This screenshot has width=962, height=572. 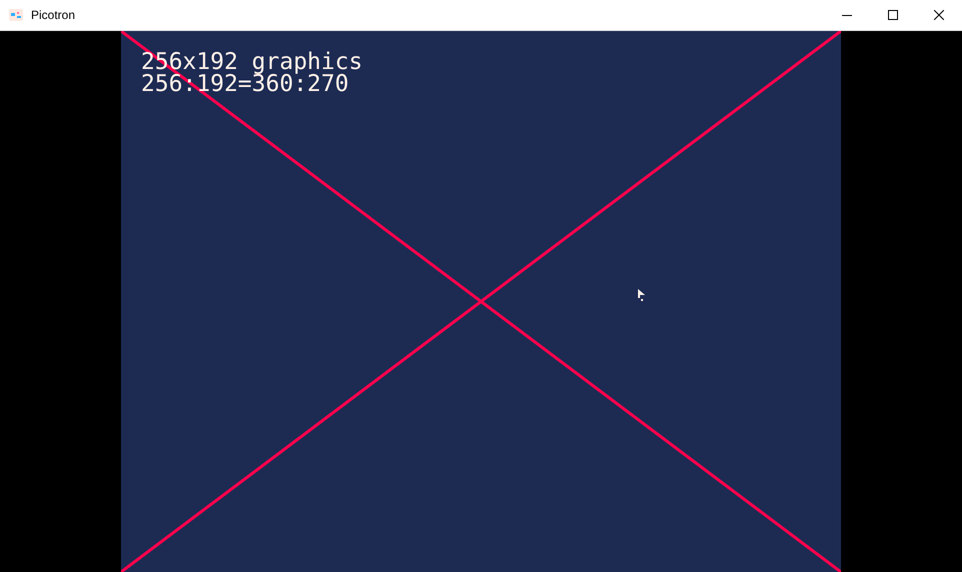 What do you see at coordinates (847, 15) in the screenshot?
I see `minimize-icon` at bounding box center [847, 15].